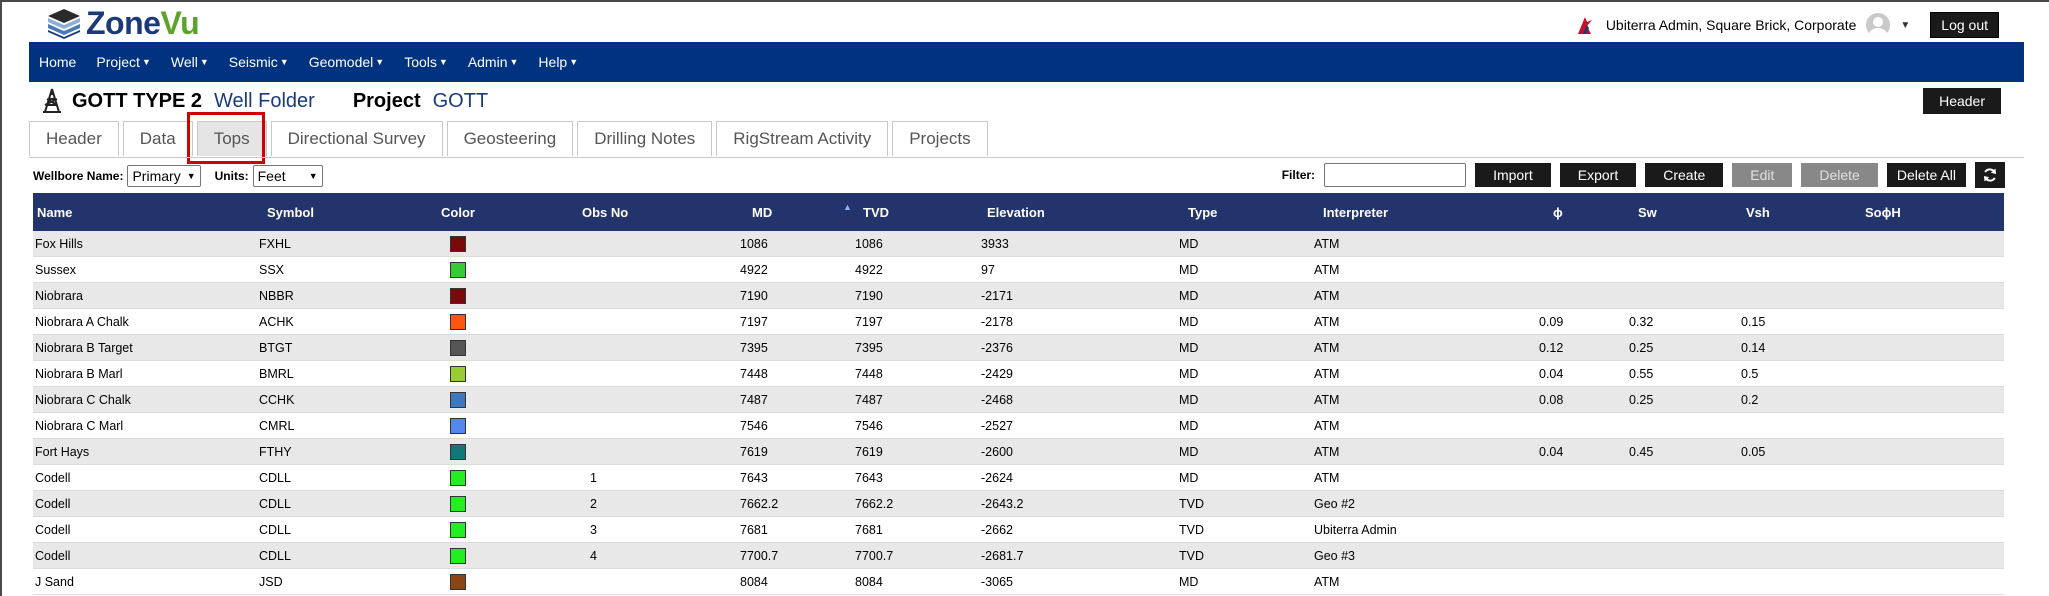 This screenshot has width=2049, height=596. Describe the element at coordinates (997, 321) in the screenshot. I see `cell-elev: -2178` at that location.